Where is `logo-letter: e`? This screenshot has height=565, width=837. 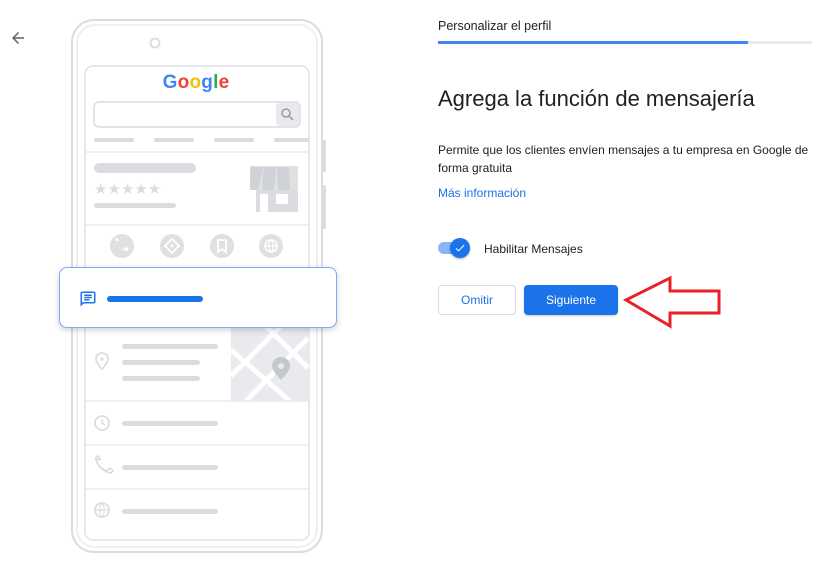 logo-letter: e is located at coordinates (224, 82).